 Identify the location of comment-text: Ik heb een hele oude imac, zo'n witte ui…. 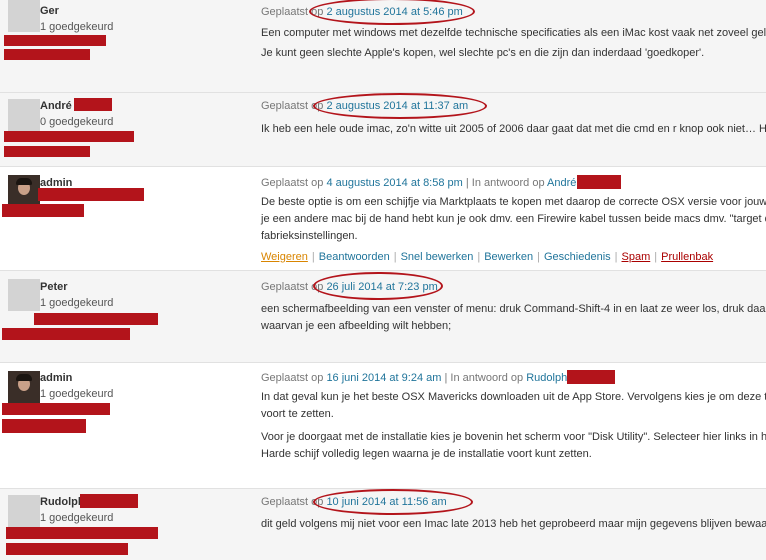
(513, 129).